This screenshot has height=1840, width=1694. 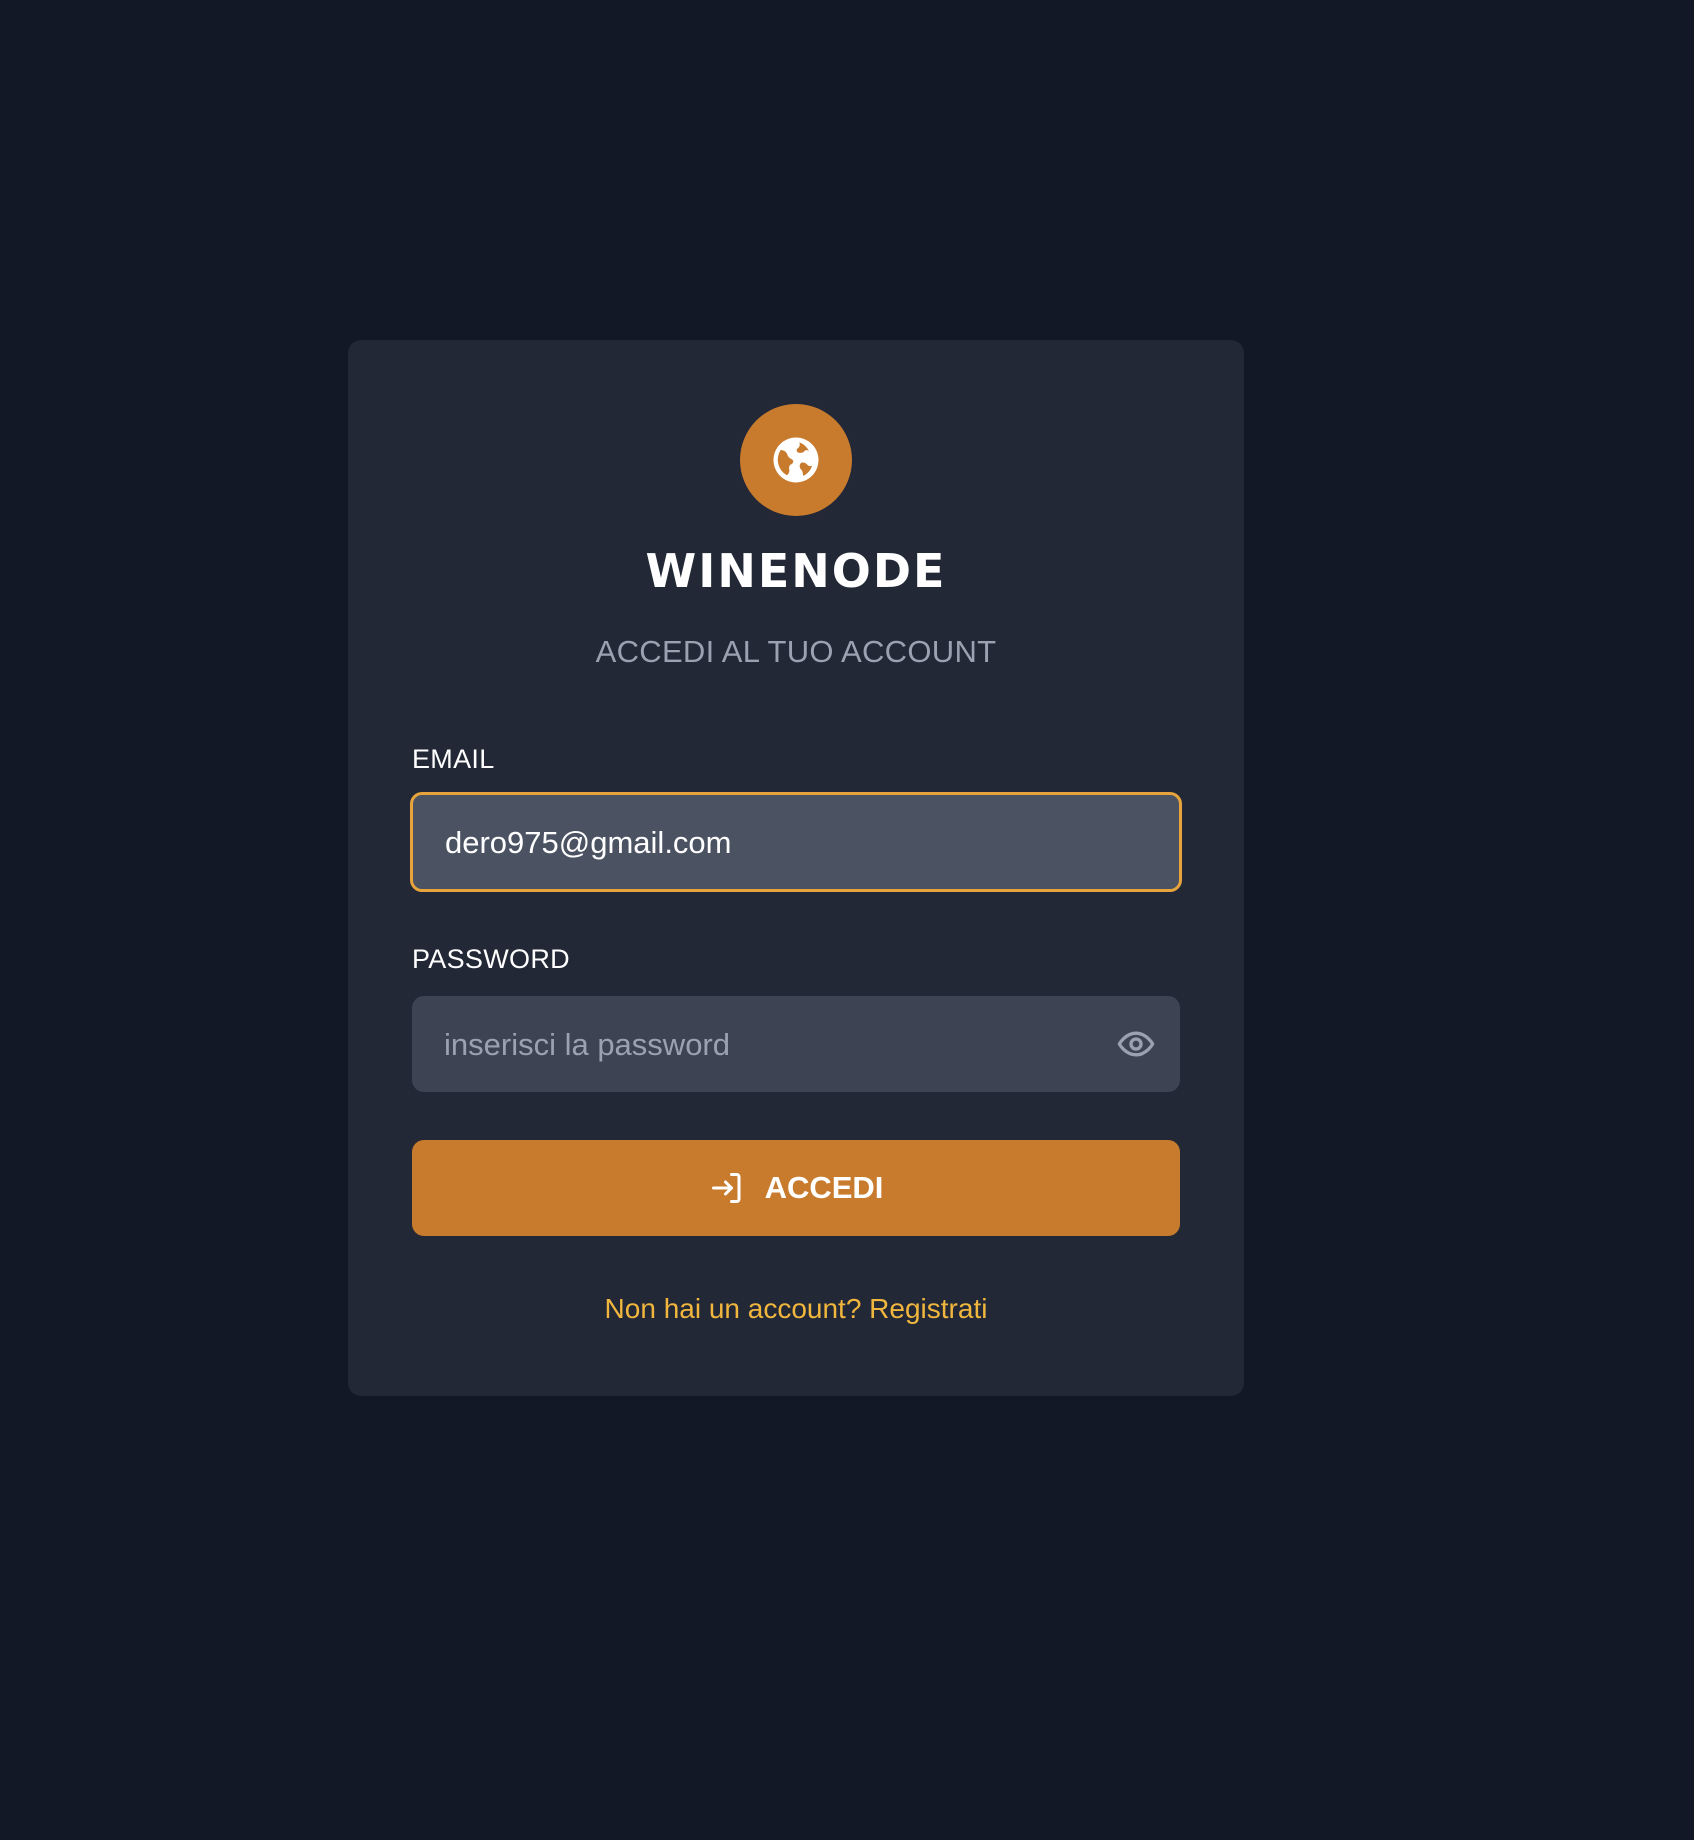 I want to click on signup-link: Non hai un account? Registrati, so click(x=796, y=1309).